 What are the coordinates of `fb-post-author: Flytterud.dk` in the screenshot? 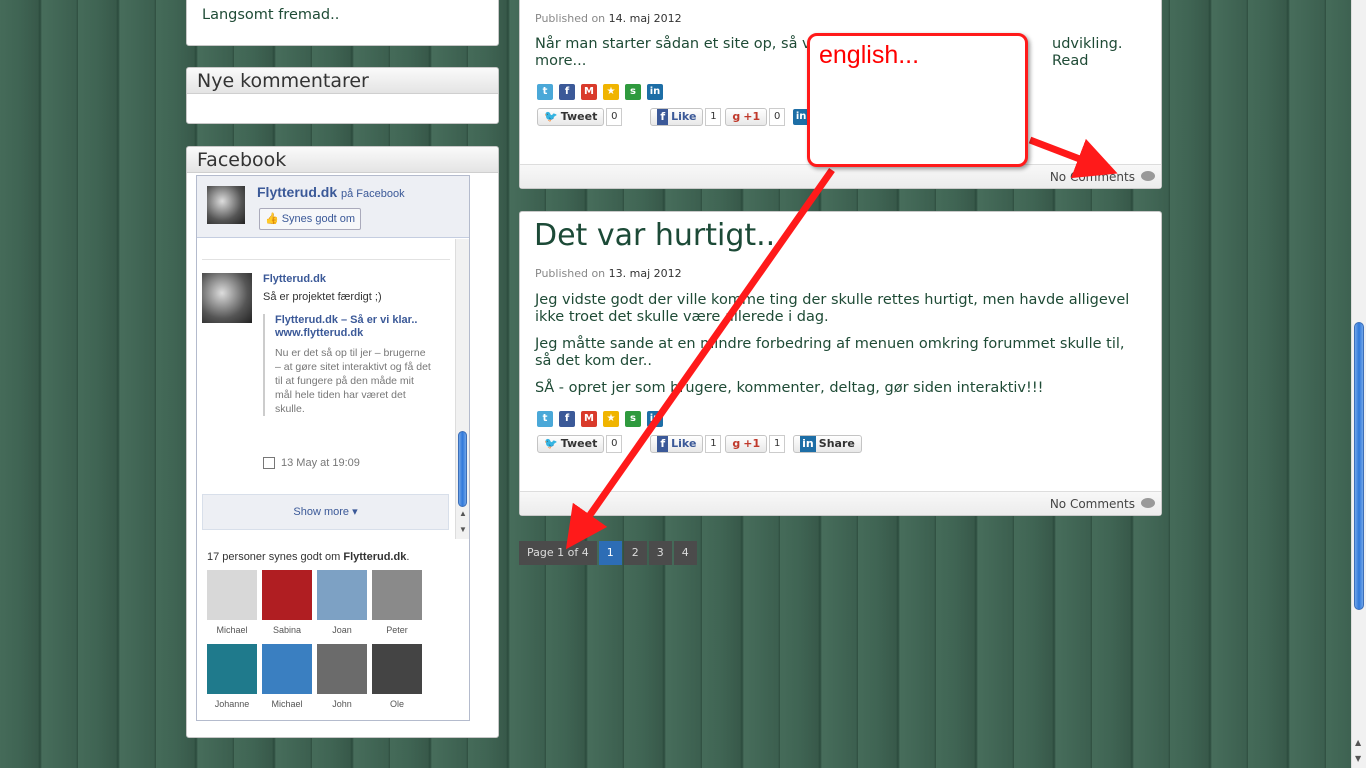 It's located at (294, 279).